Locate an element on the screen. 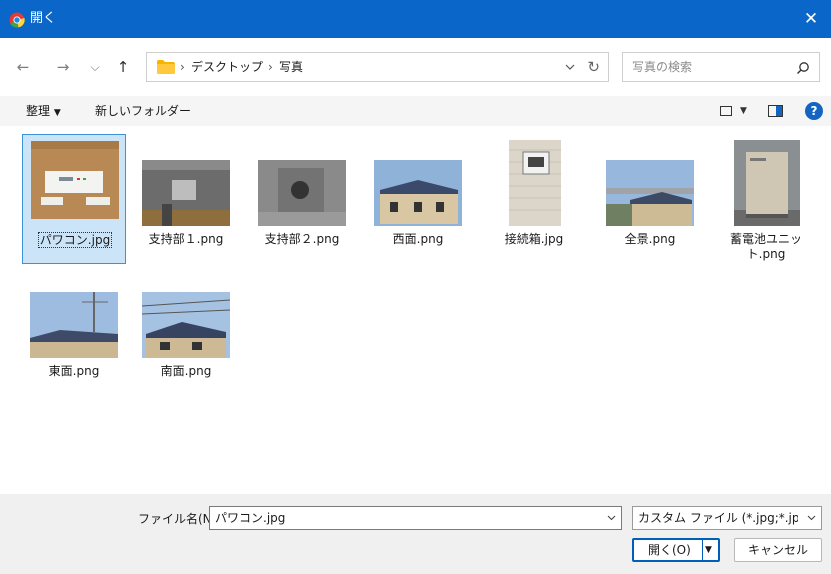 The image size is (831, 574). recent-locations-button: ⌵ is located at coordinates (95, 67).